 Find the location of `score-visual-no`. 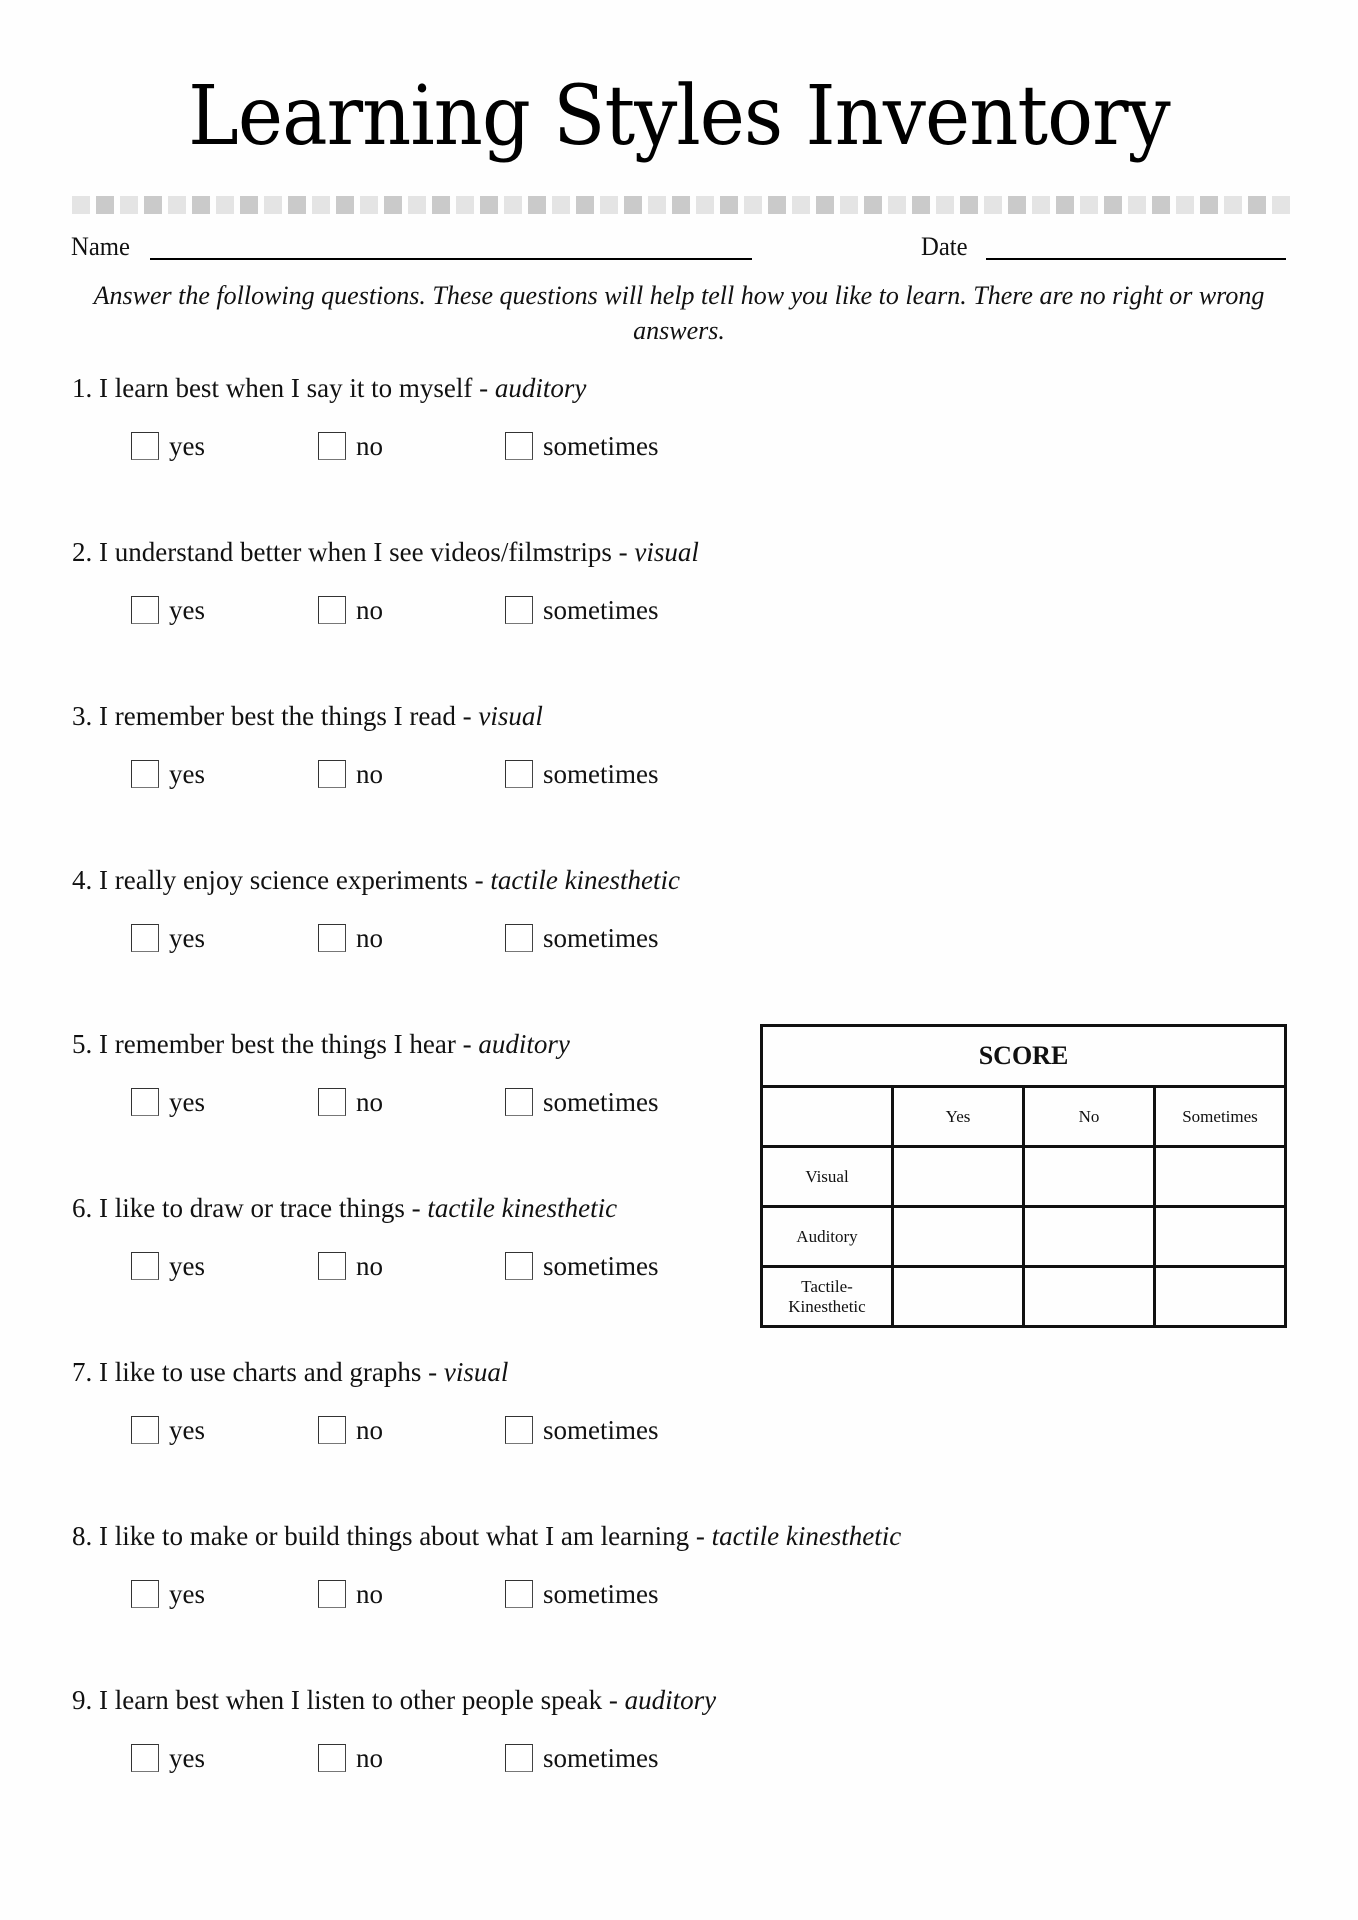

score-visual-no is located at coordinates (1089, 1176).